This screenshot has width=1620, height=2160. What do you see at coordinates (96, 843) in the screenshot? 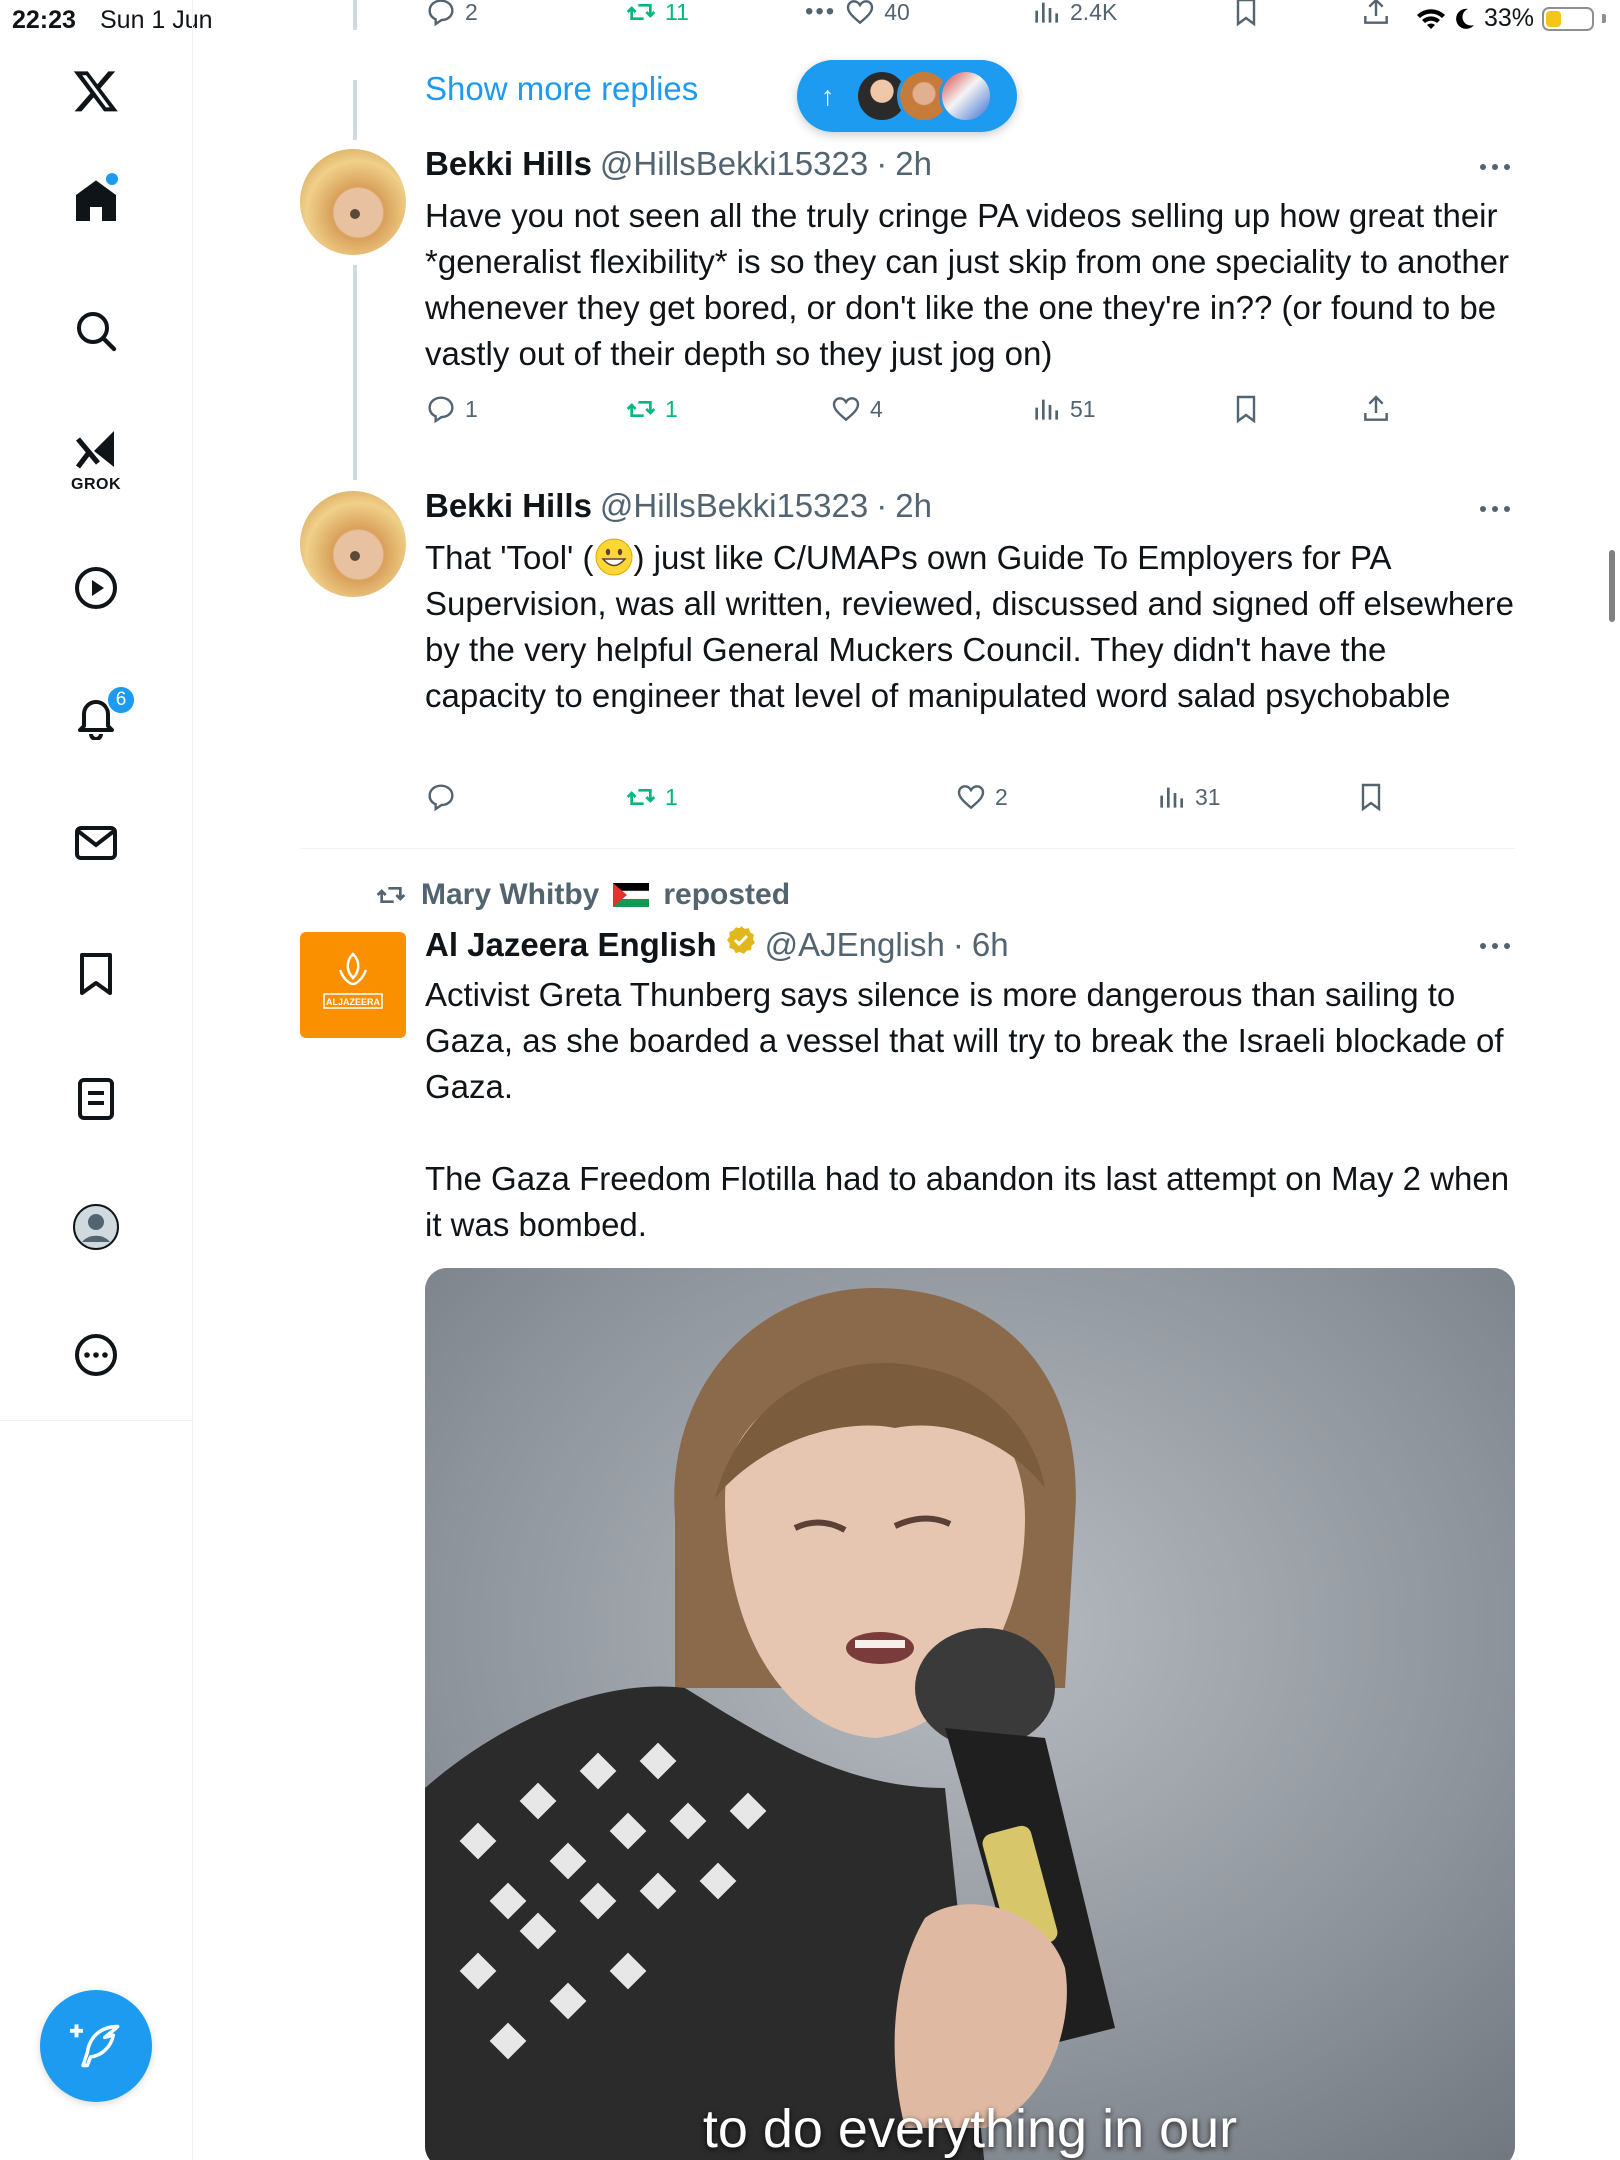
I see `messages-mail-icon` at bounding box center [96, 843].